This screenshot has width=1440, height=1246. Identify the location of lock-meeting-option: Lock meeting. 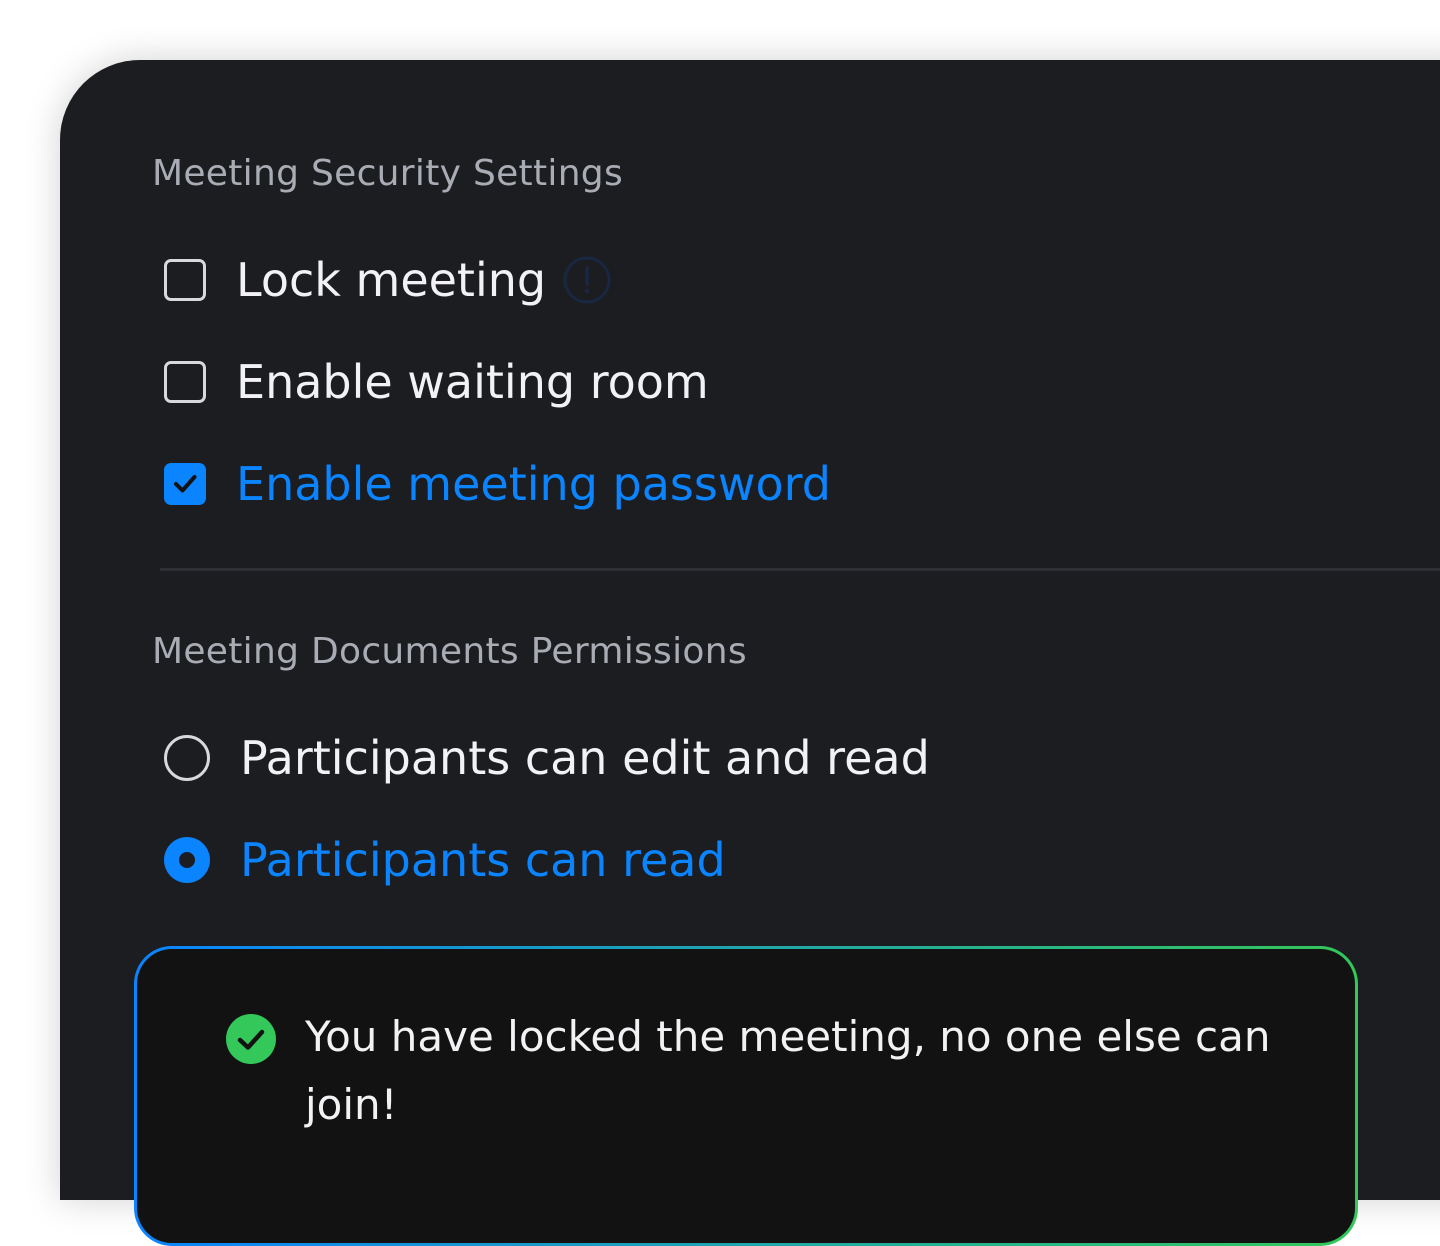
(388, 280).